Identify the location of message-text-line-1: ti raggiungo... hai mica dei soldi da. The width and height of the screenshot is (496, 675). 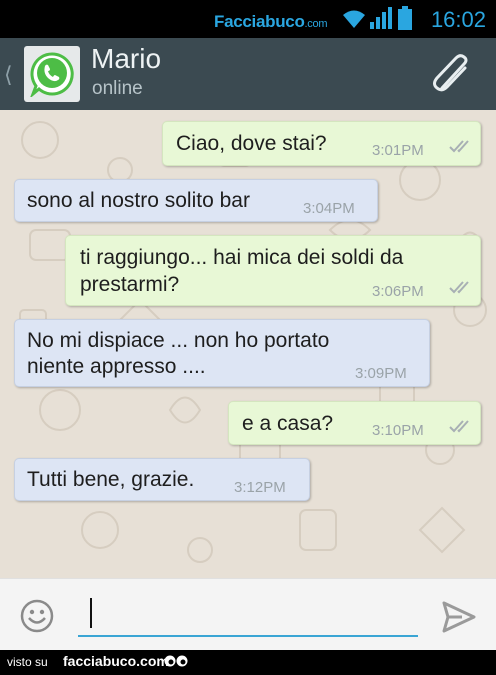
(242, 257).